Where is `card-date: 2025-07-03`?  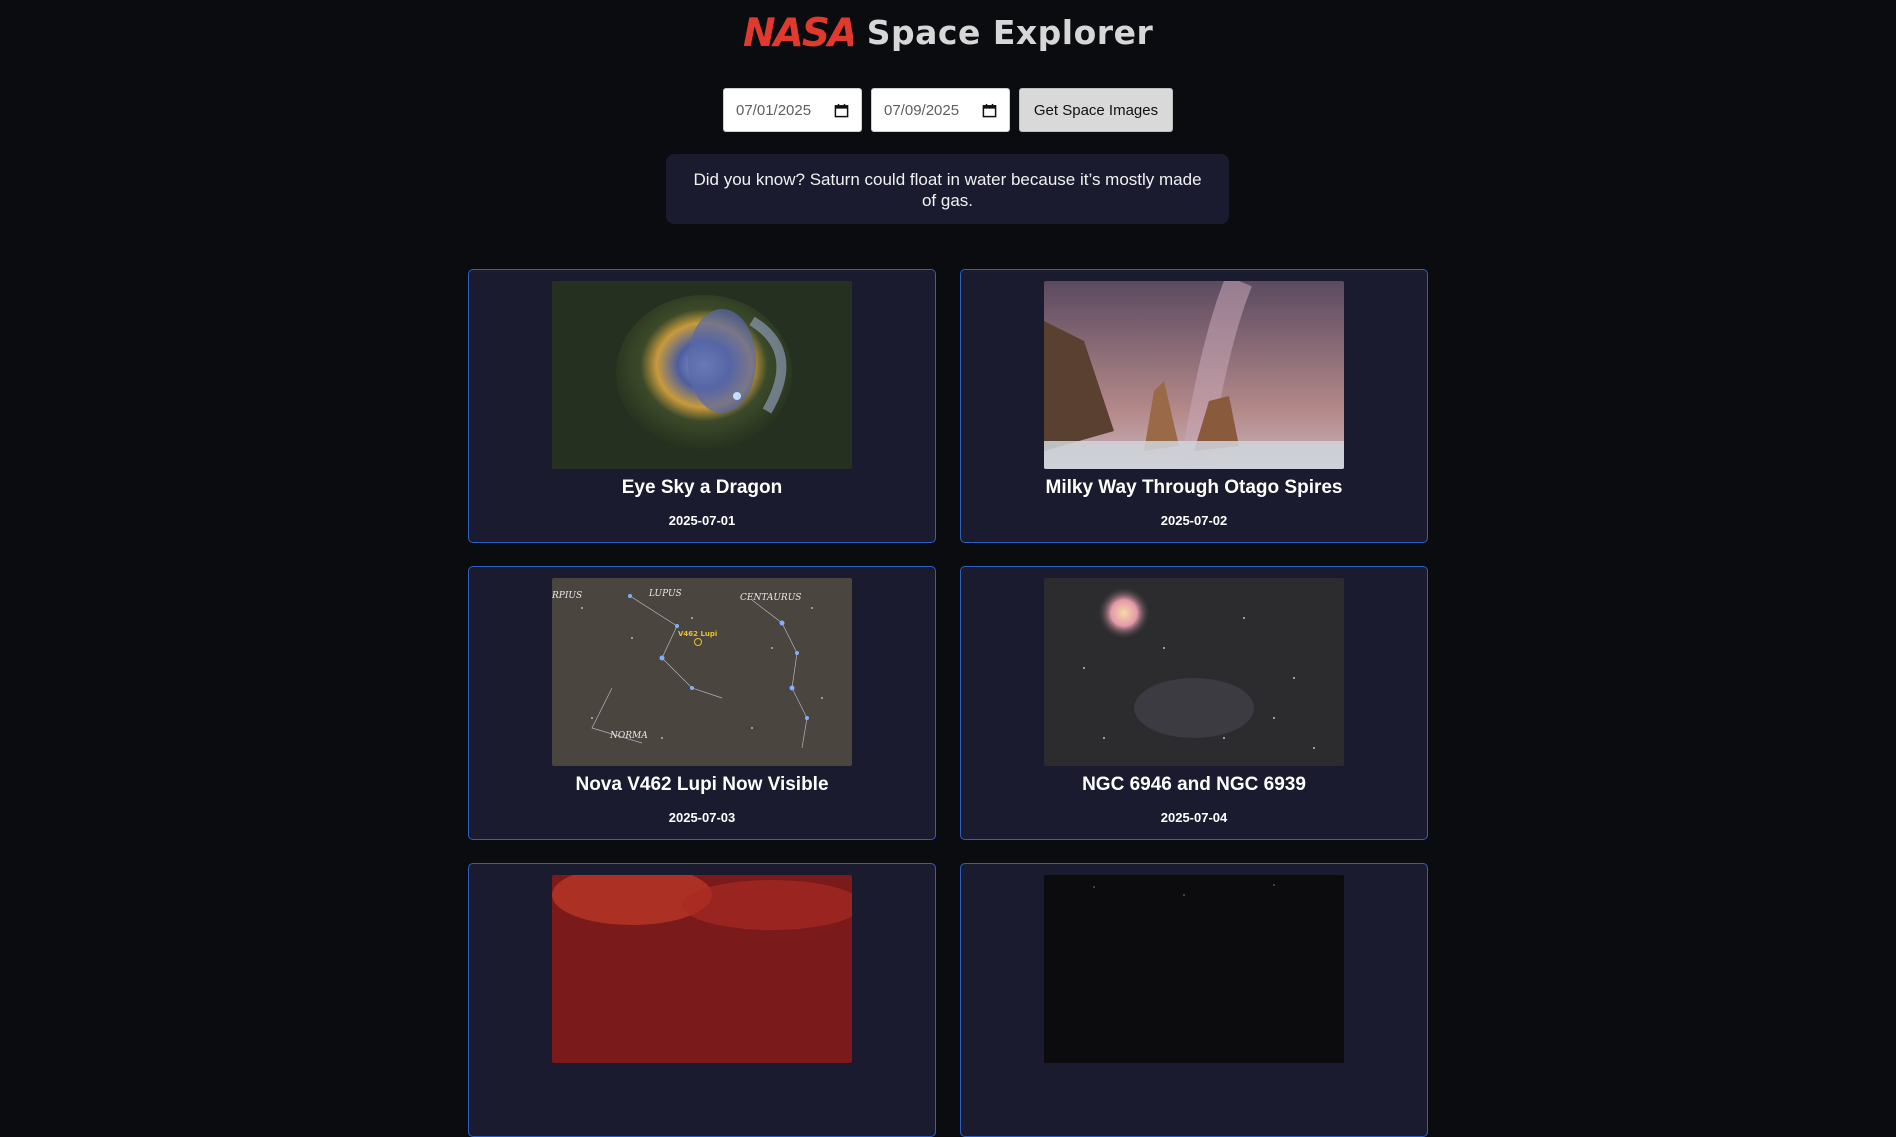 card-date: 2025-07-03 is located at coordinates (702, 817).